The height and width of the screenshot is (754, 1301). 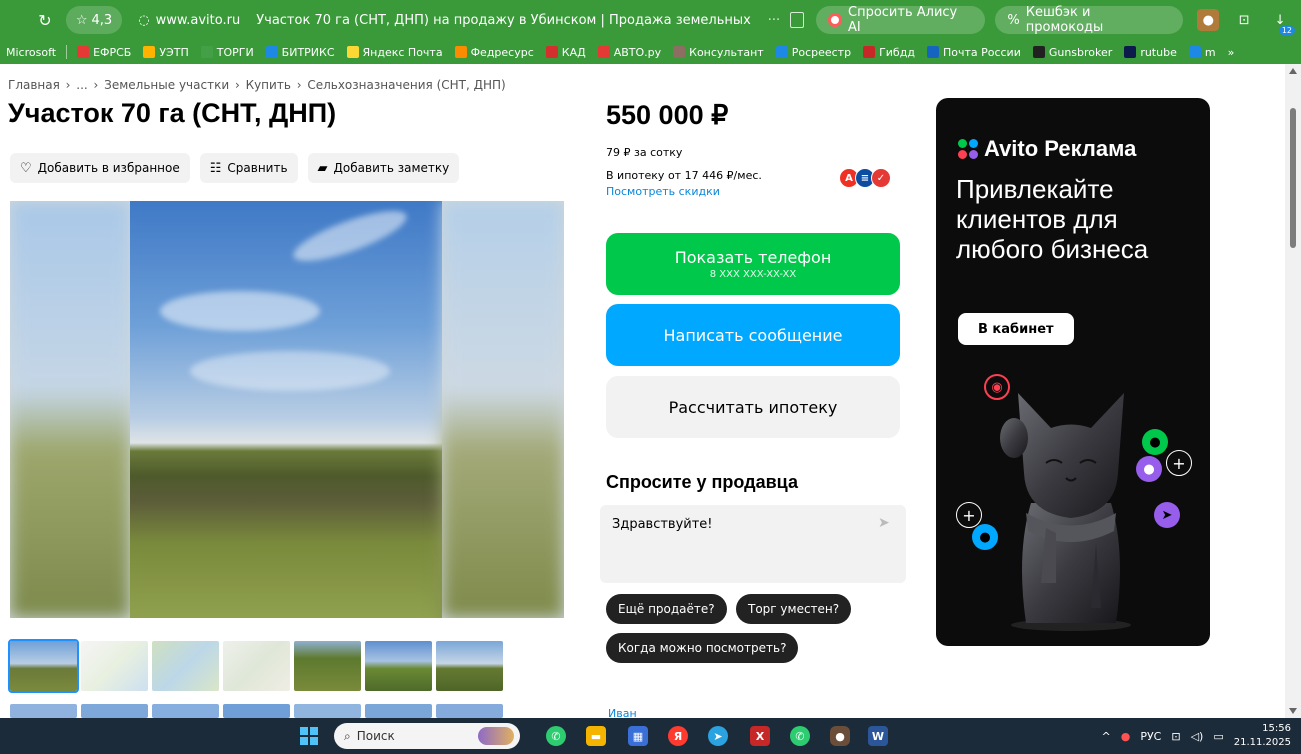 I want to click on collections-icon: ⊡, so click(x=1244, y=20).